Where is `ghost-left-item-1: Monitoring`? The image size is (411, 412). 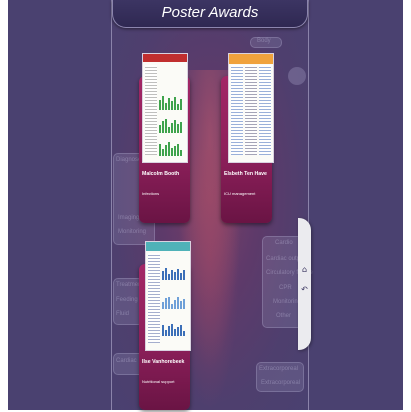
ghost-left-item-1: Monitoring is located at coordinates (132, 232).